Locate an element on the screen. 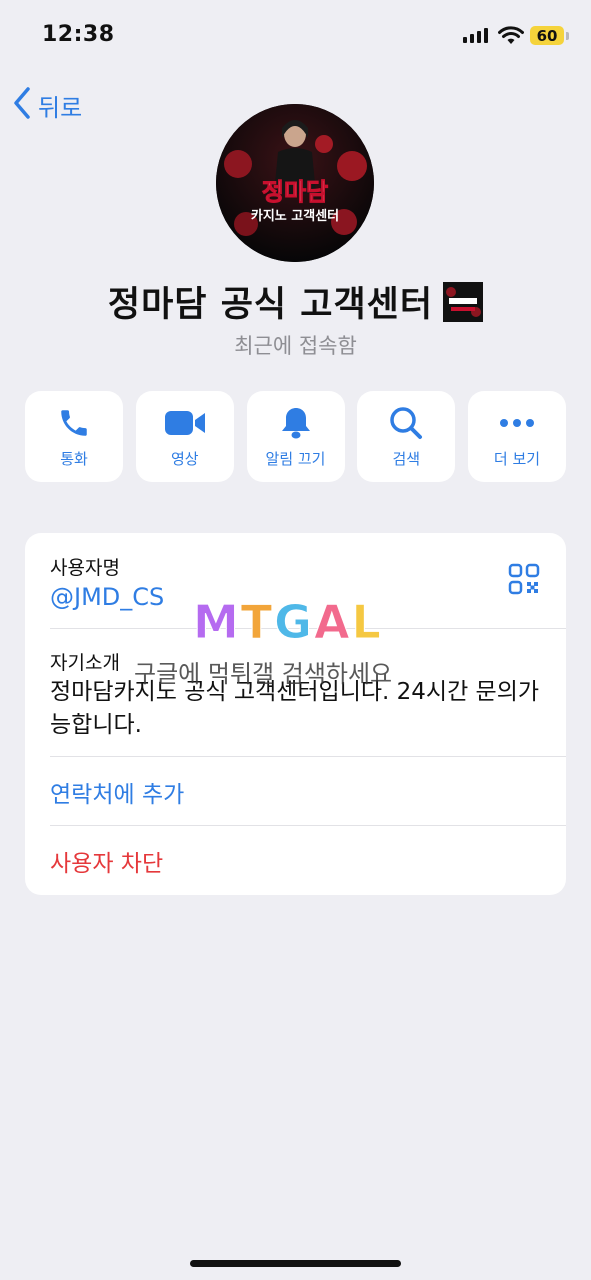  search-button: 검색 is located at coordinates (406, 436).